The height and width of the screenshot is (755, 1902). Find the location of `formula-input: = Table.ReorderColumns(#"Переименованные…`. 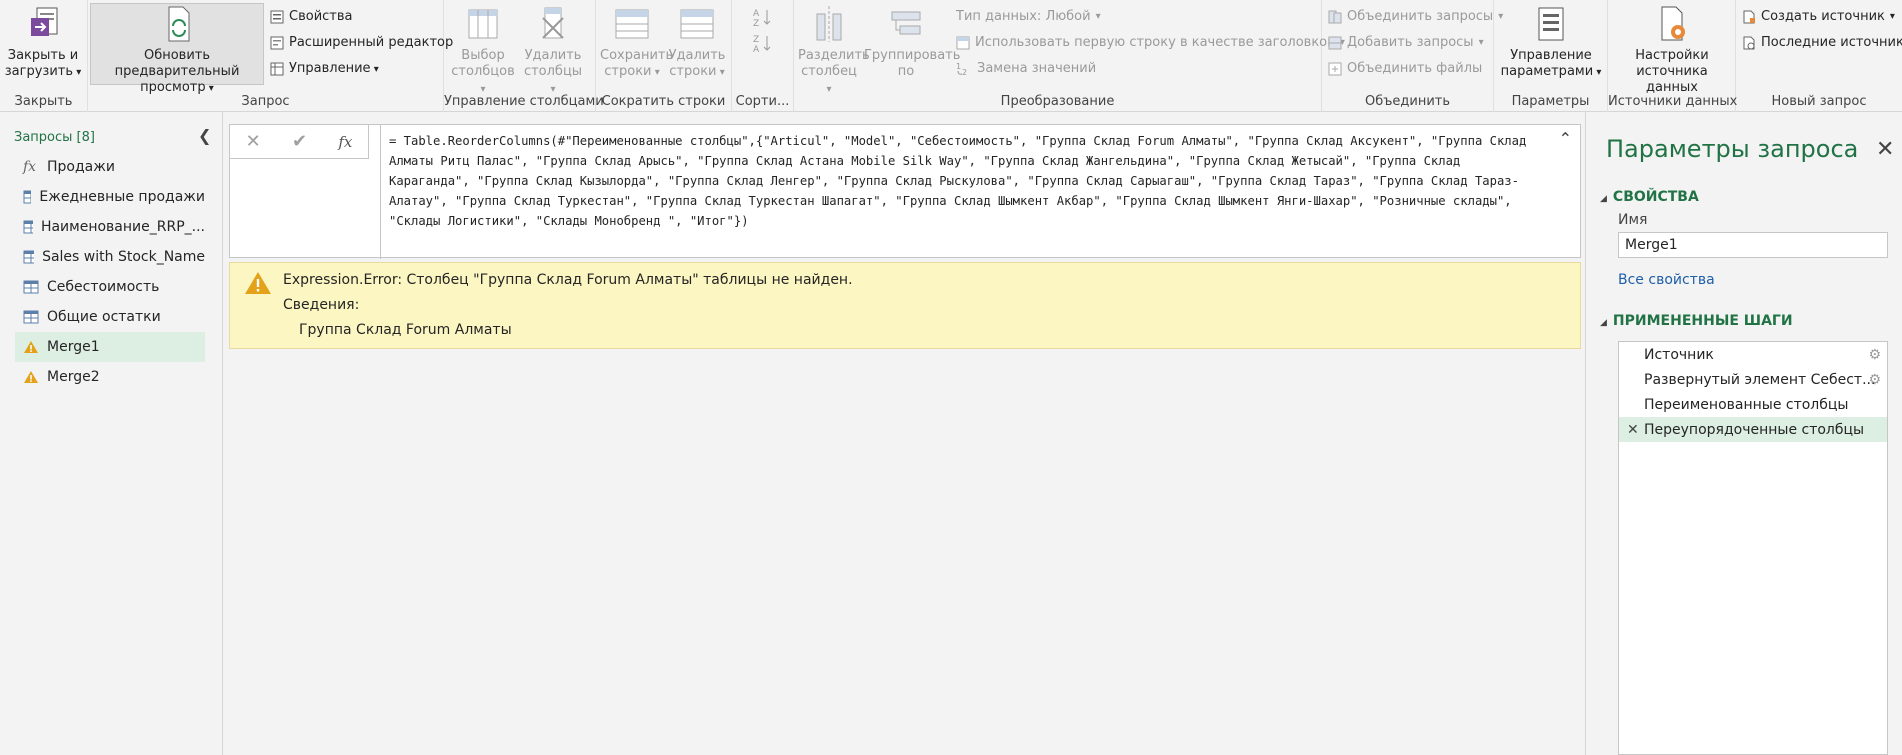

formula-input: = Table.ReorderColumns(#"Переименованные… is located at coordinates (967, 192).